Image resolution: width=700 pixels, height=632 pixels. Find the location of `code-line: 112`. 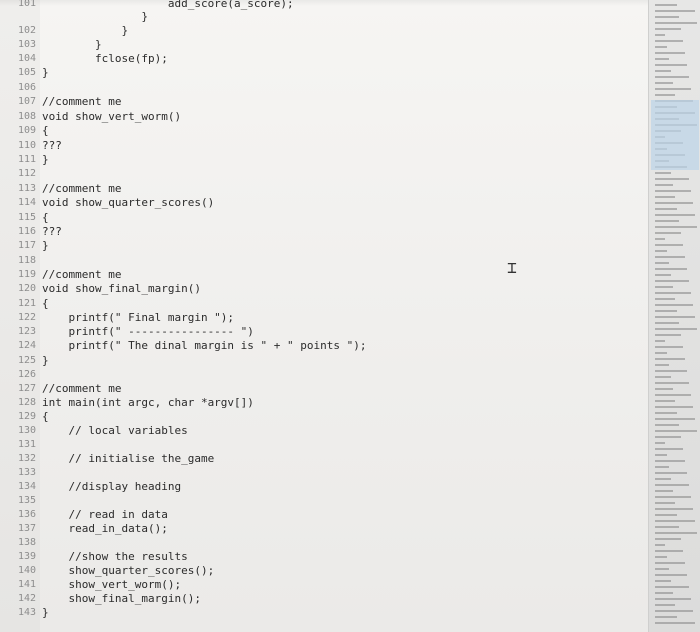

code-line: 112 is located at coordinates (324, 174).